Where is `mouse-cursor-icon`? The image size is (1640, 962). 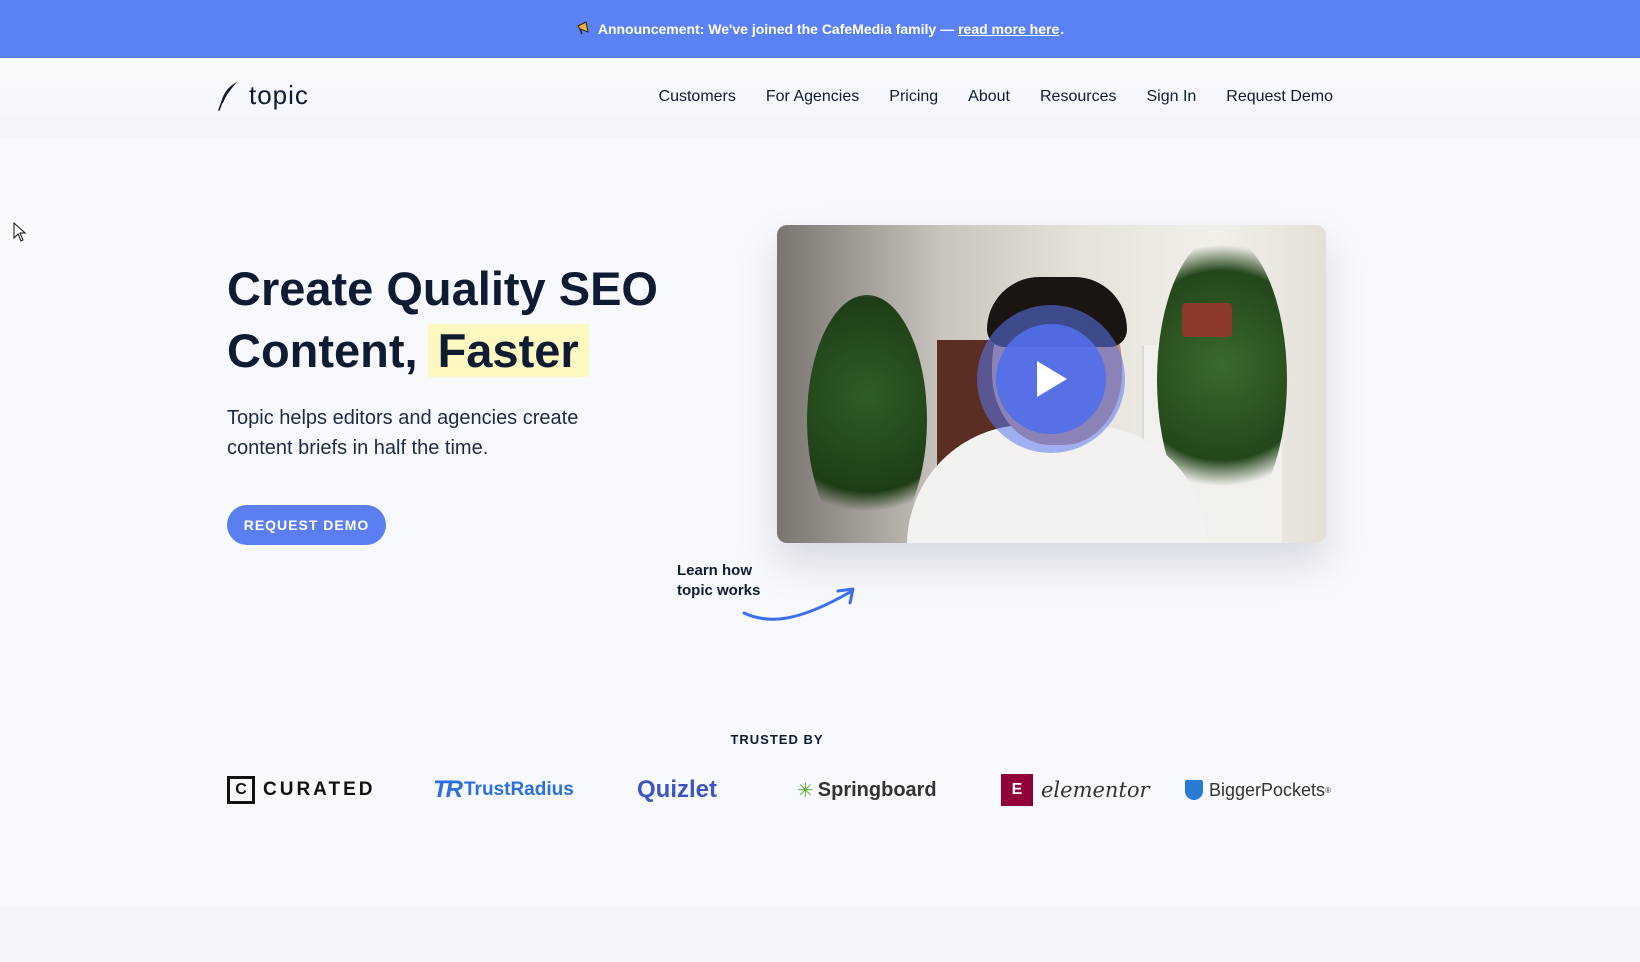 mouse-cursor-icon is located at coordinates (20, 232).